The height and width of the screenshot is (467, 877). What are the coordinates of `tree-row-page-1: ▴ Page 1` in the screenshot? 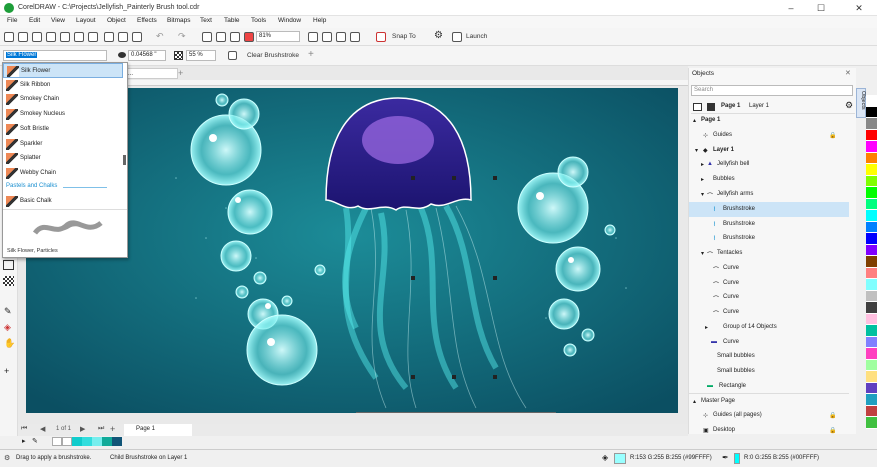 It's located at (769, 120).